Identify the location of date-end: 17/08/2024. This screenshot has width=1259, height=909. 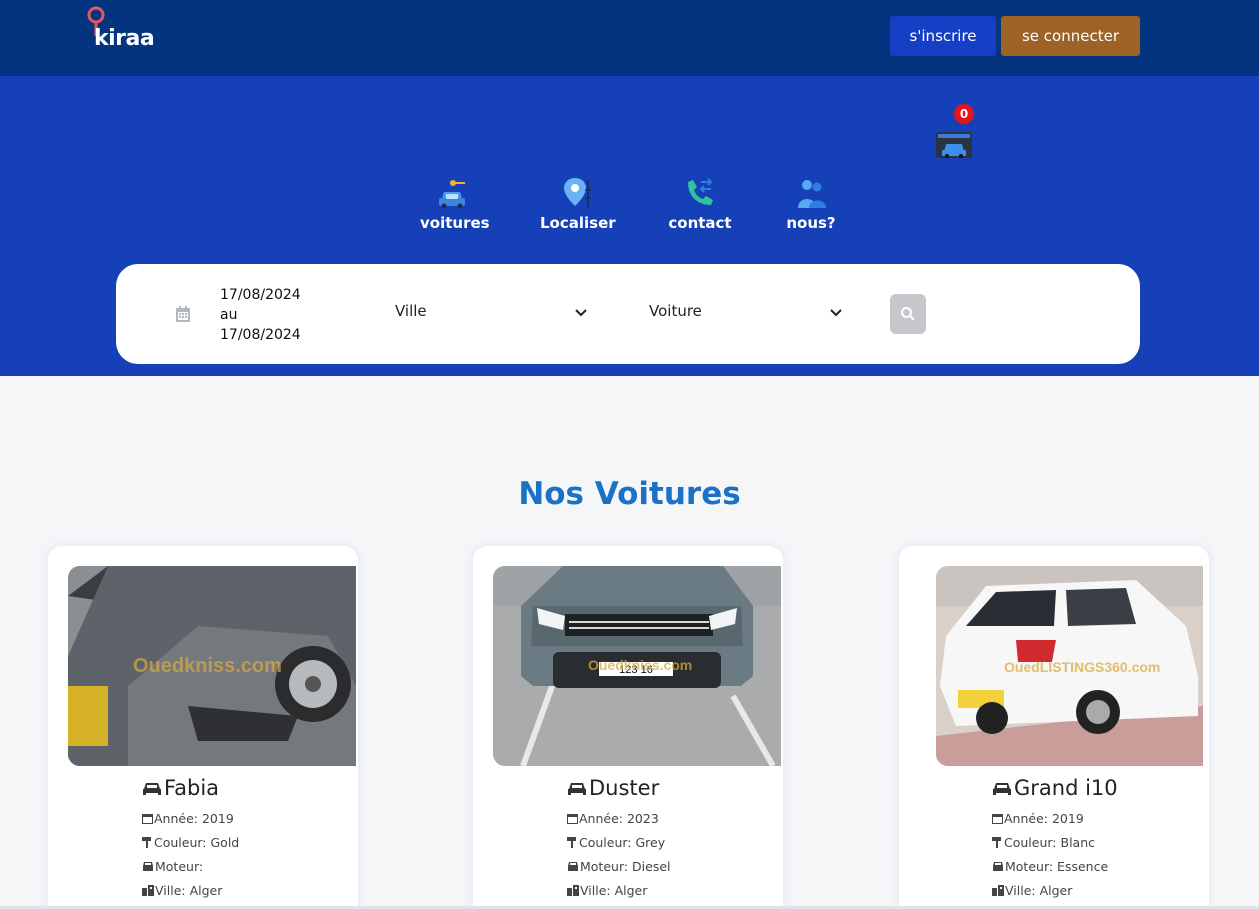
(260, 335).